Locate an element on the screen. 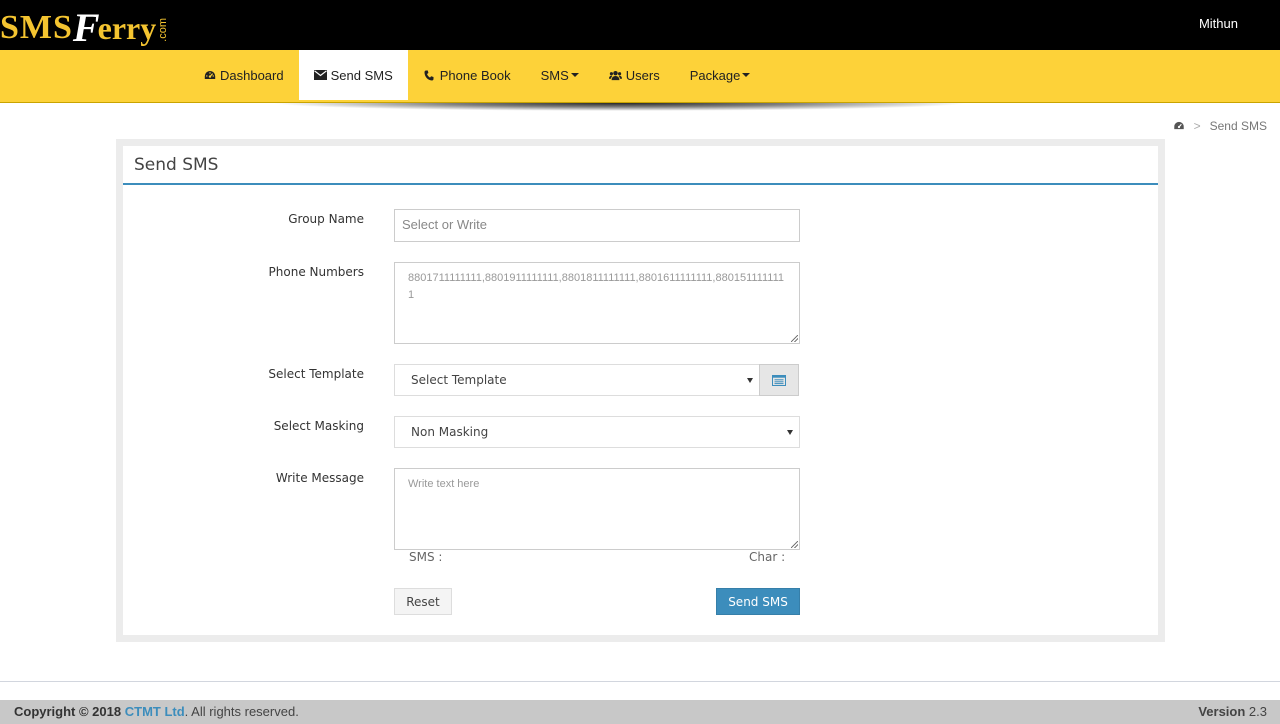 The width and height of the screenshot is (1280, 724). breadcrumb-current: Send SMS is located at coordinates (1238, 126).